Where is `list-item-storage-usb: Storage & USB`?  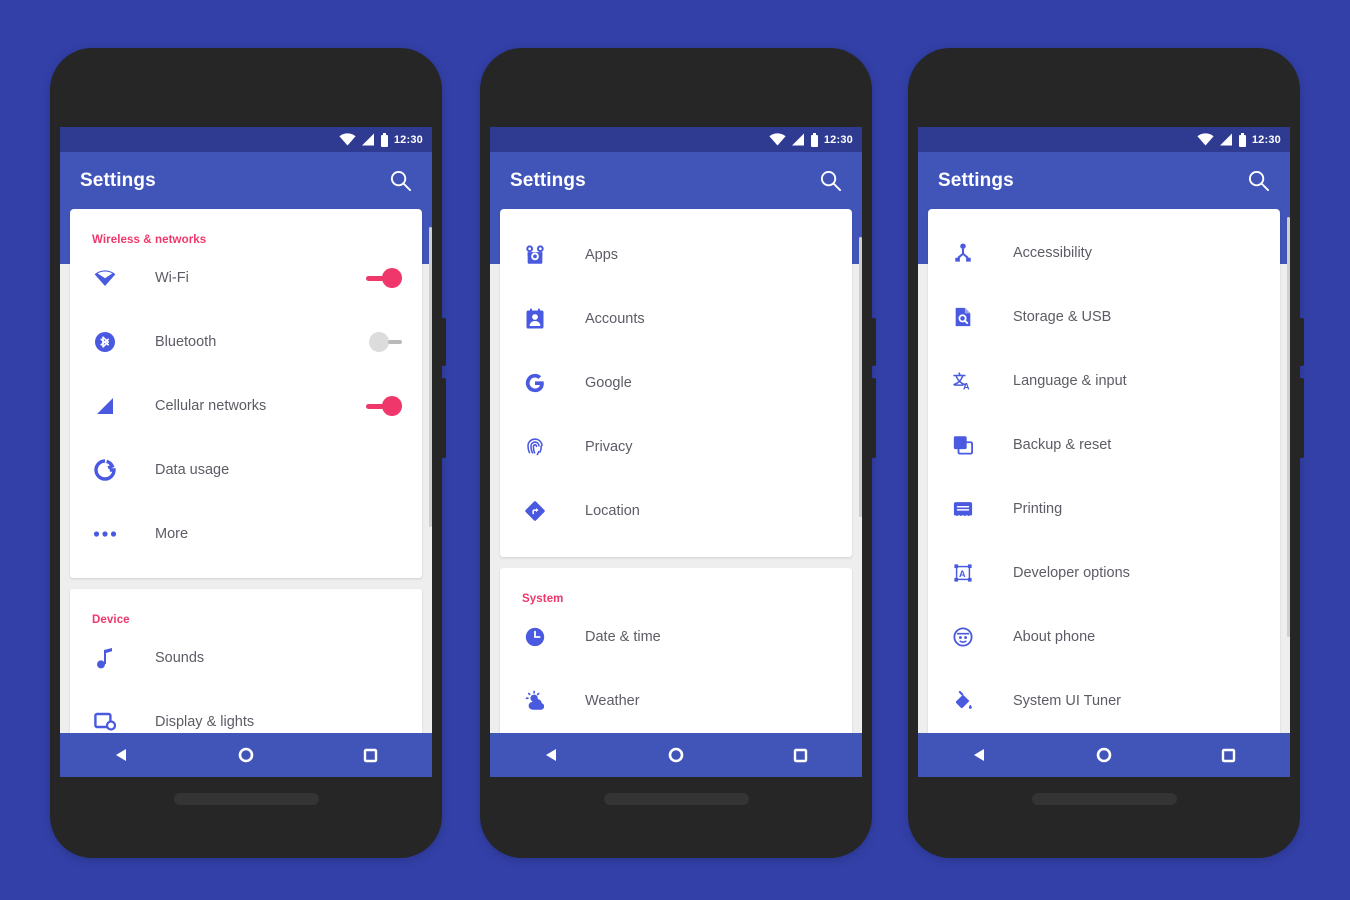 list-item-storage-usb: Storage & USB is located at coordinates (1104, 317).